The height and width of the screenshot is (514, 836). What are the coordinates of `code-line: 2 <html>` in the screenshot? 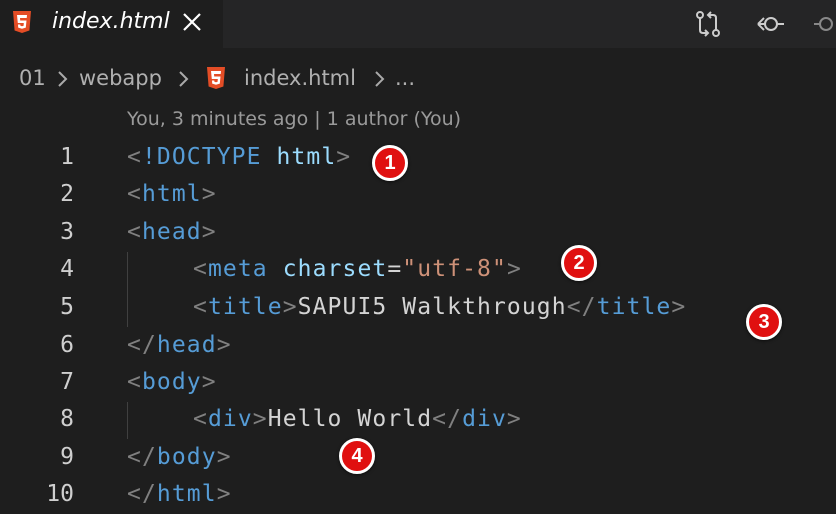 It's located at (418, 195).